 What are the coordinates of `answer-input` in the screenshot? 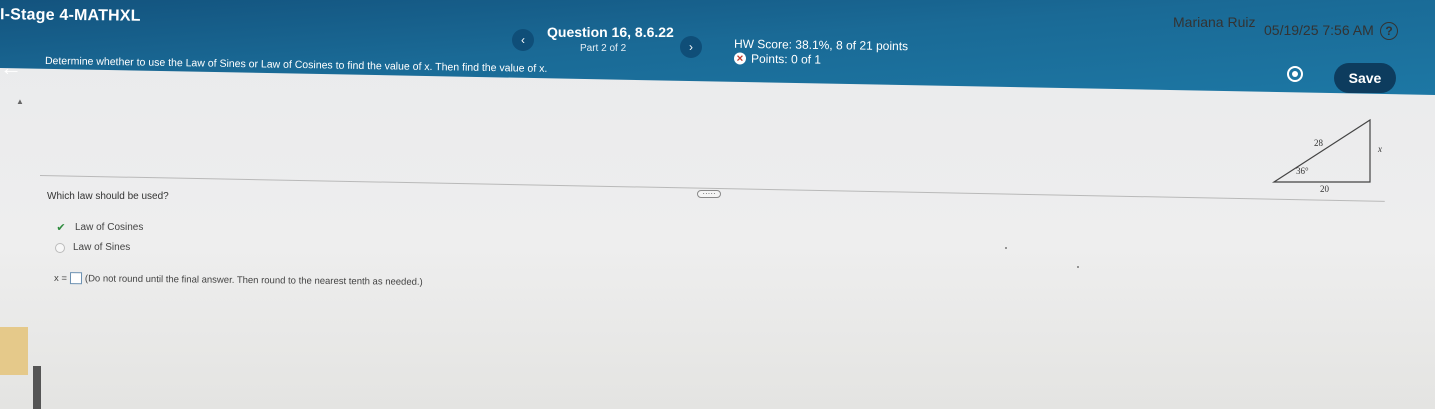 It's located at (75, 278).